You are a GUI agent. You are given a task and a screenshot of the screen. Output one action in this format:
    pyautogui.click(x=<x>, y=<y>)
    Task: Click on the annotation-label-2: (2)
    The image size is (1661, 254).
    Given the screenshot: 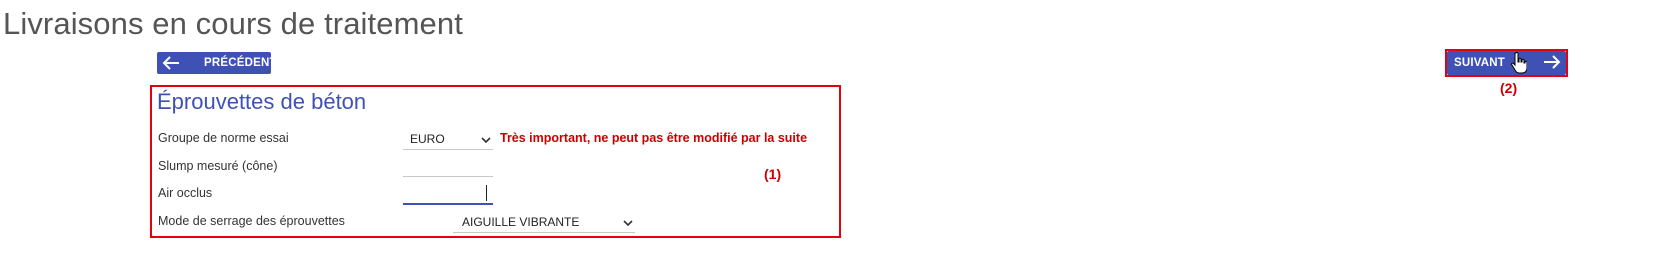 What is the action you would take?
    pyautogui.click(x=1509, y=88)
    